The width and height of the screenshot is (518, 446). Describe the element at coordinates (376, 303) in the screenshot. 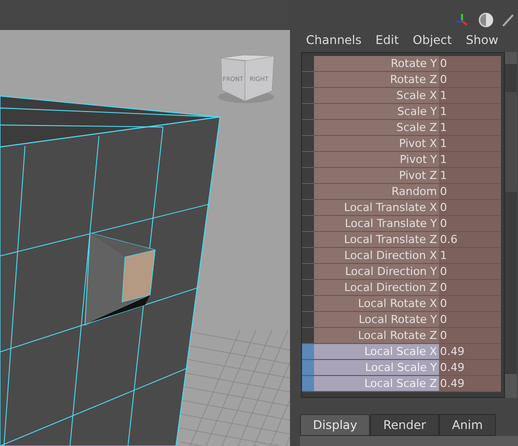

I see `channel-name: Local Rotate X` at that location.